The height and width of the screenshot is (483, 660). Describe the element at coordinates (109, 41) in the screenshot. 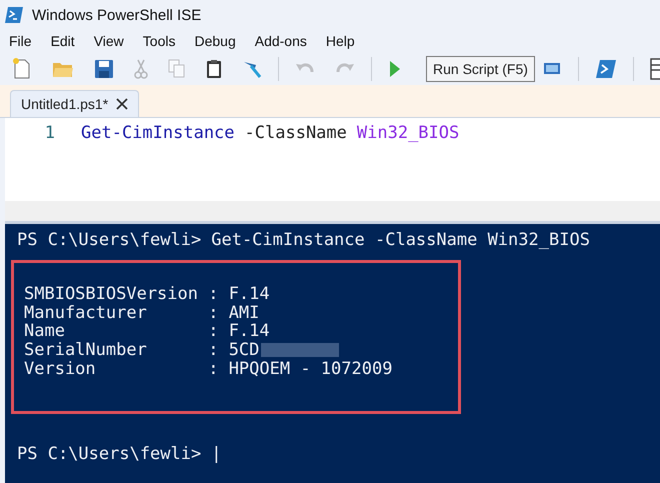

I see `menu-item: View` at that location.